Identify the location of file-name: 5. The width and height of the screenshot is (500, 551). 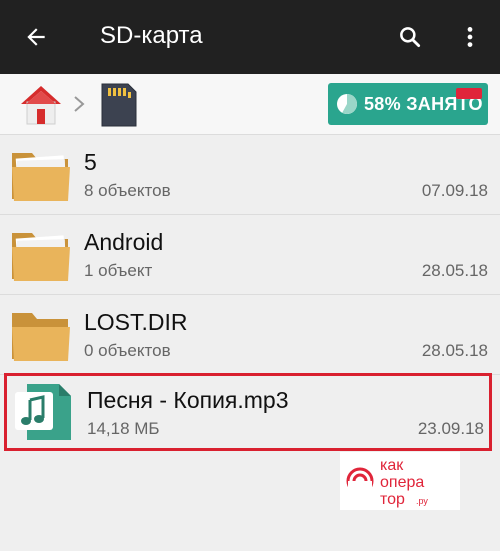
(90, 162).